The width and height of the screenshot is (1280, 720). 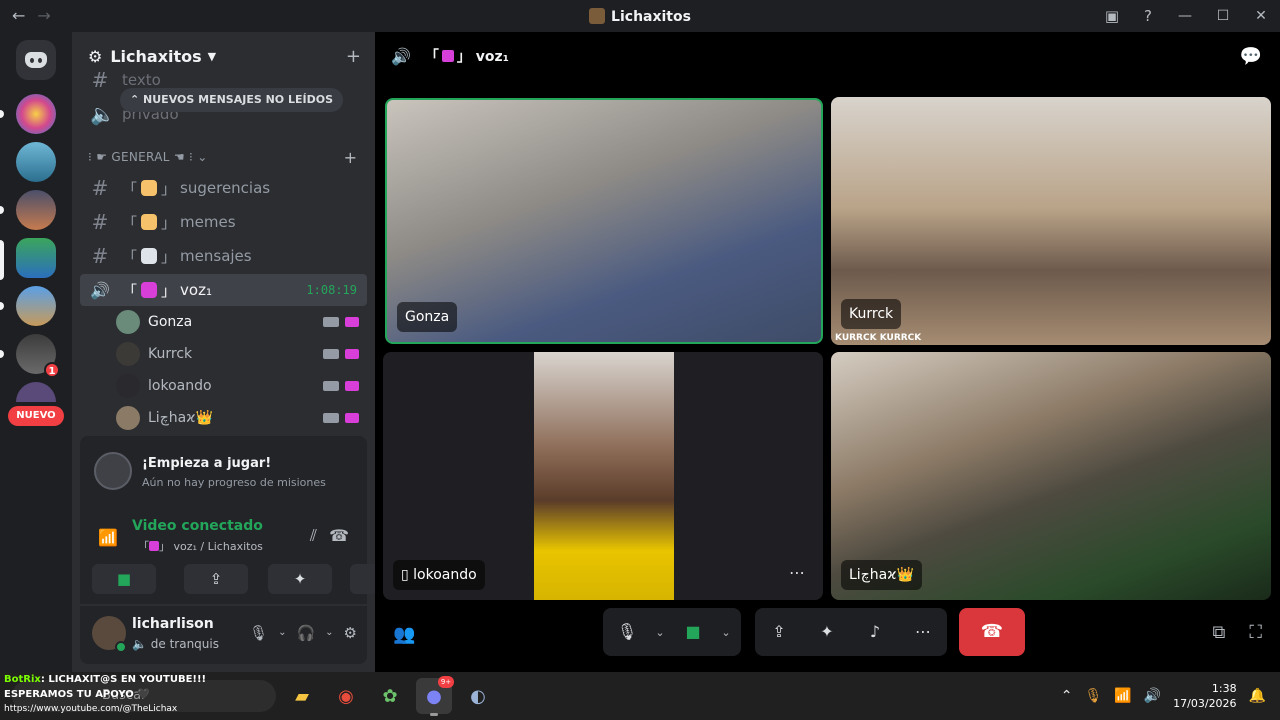 I want to click on more-options-icon: ⋯, so click(x=797, y=572).